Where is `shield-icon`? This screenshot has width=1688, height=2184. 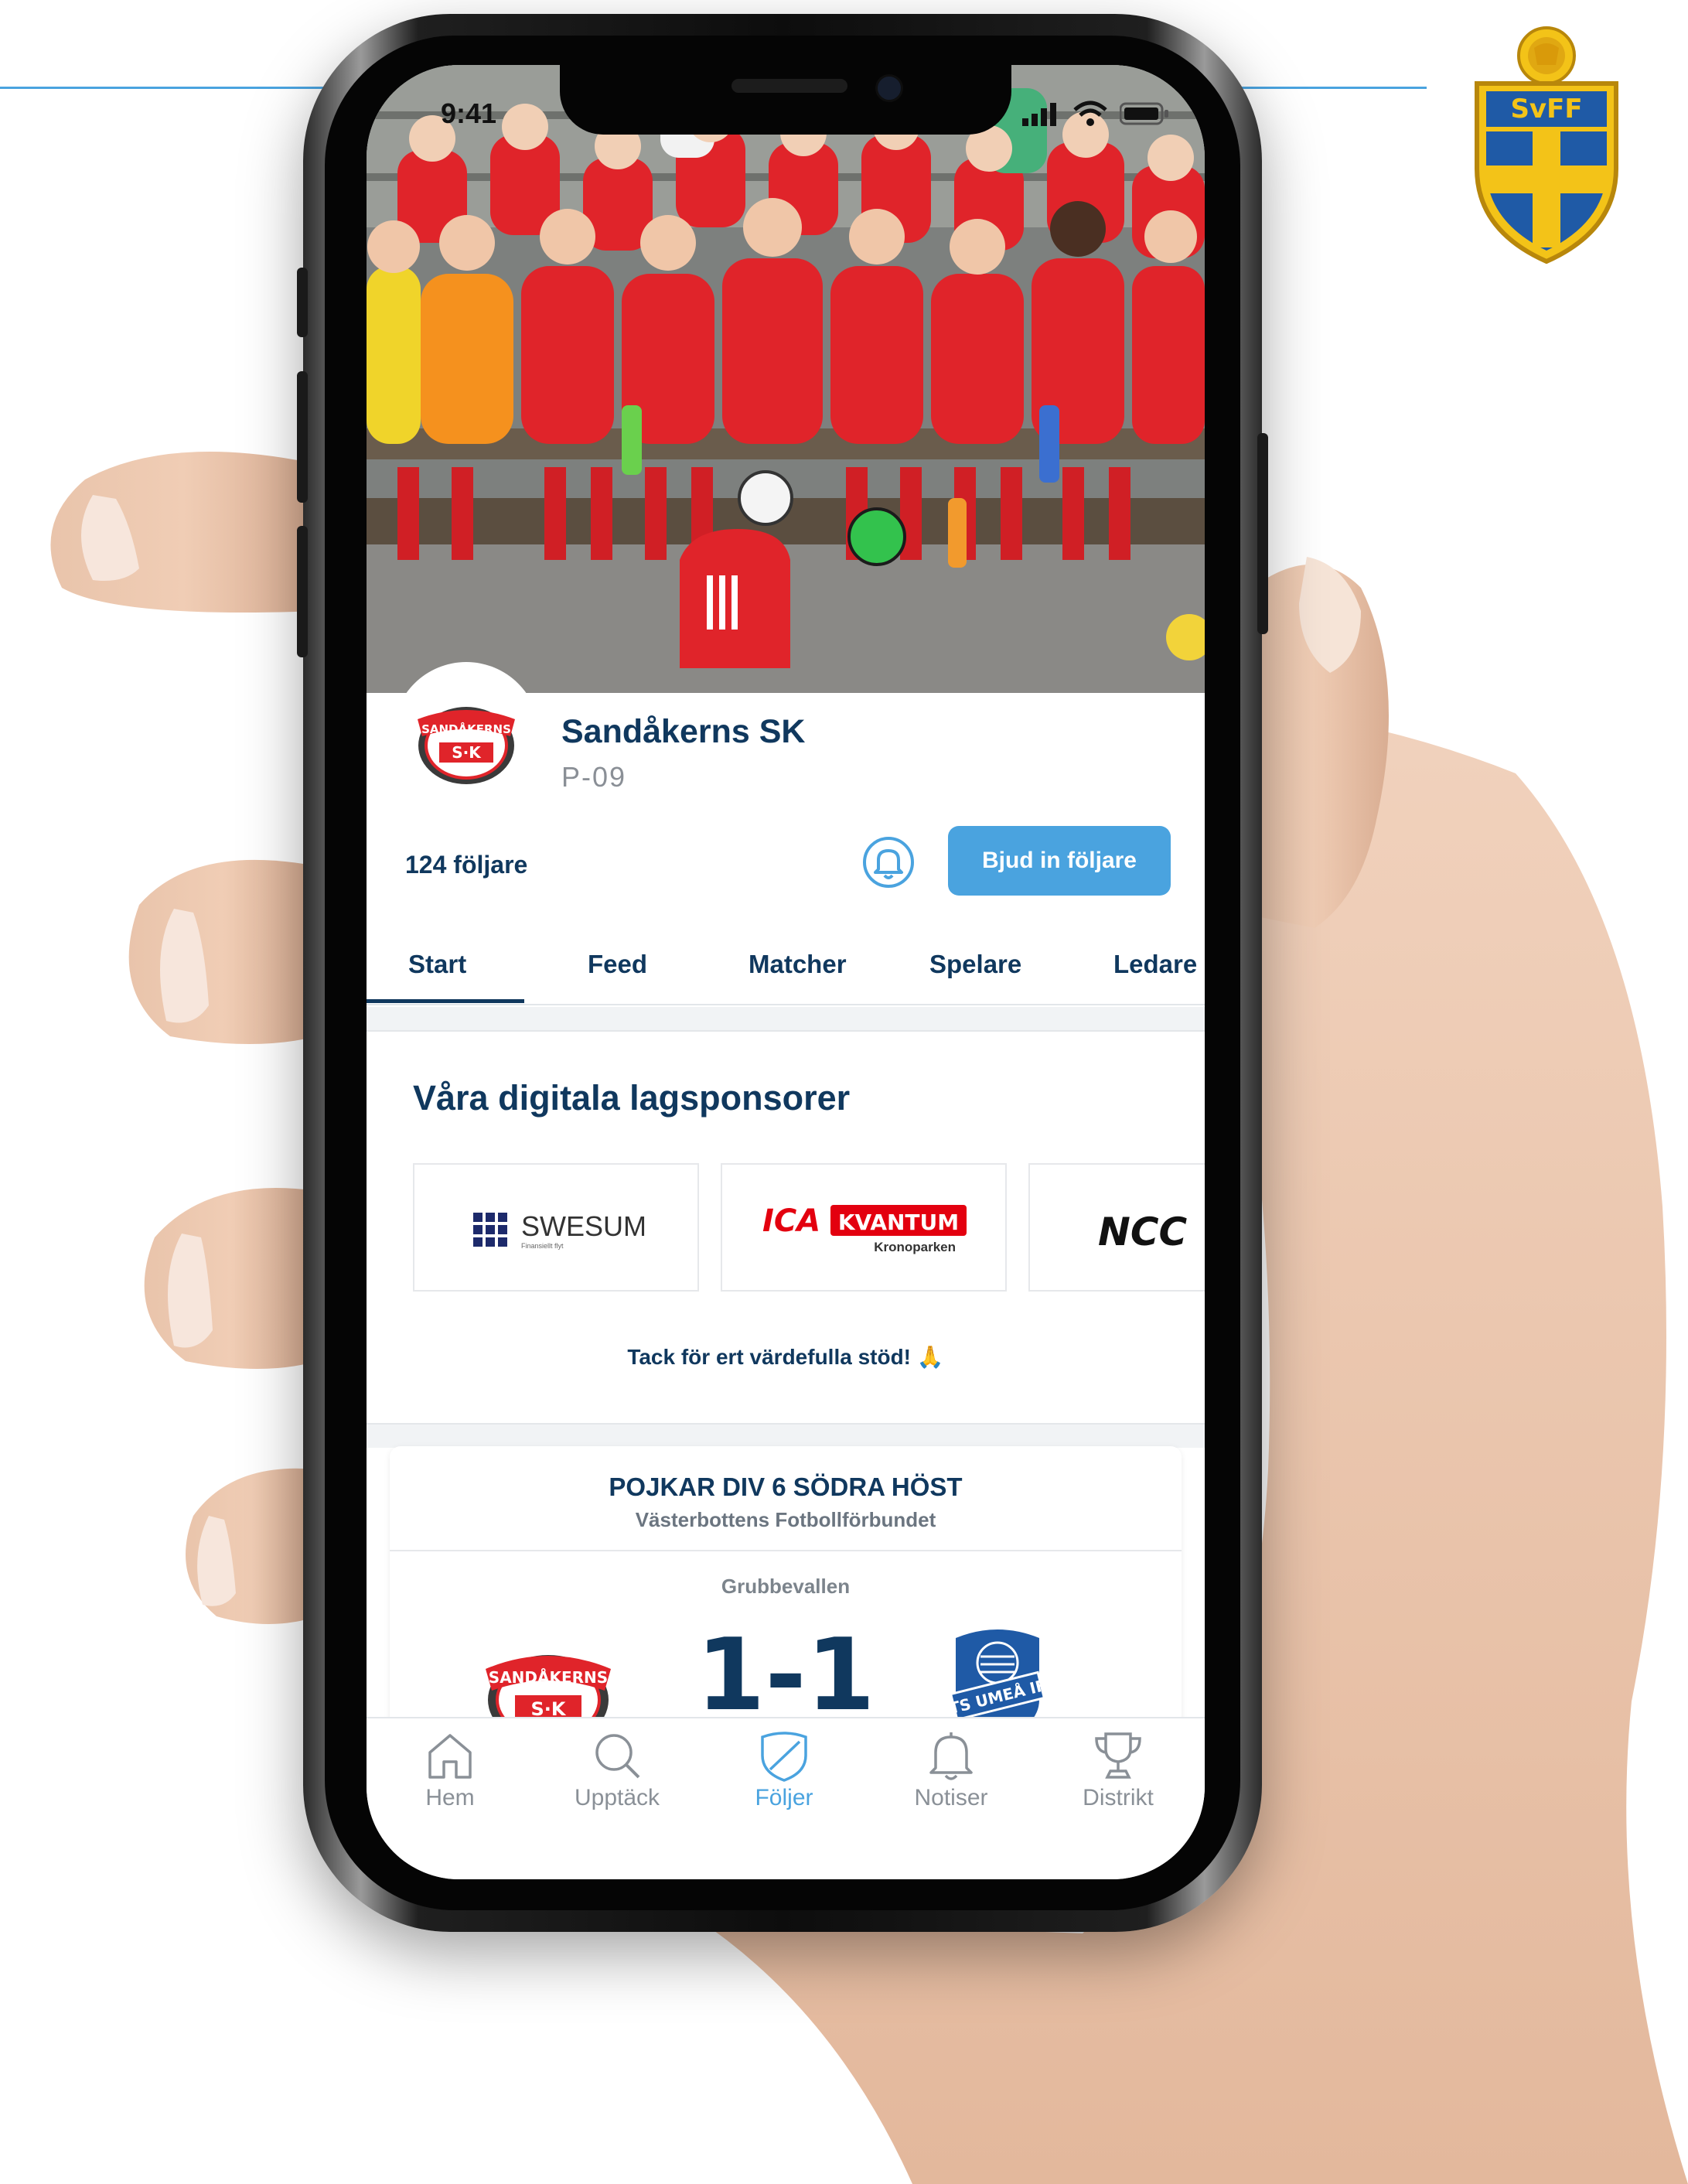 shield-icon is located at coordinates (784, 1757).